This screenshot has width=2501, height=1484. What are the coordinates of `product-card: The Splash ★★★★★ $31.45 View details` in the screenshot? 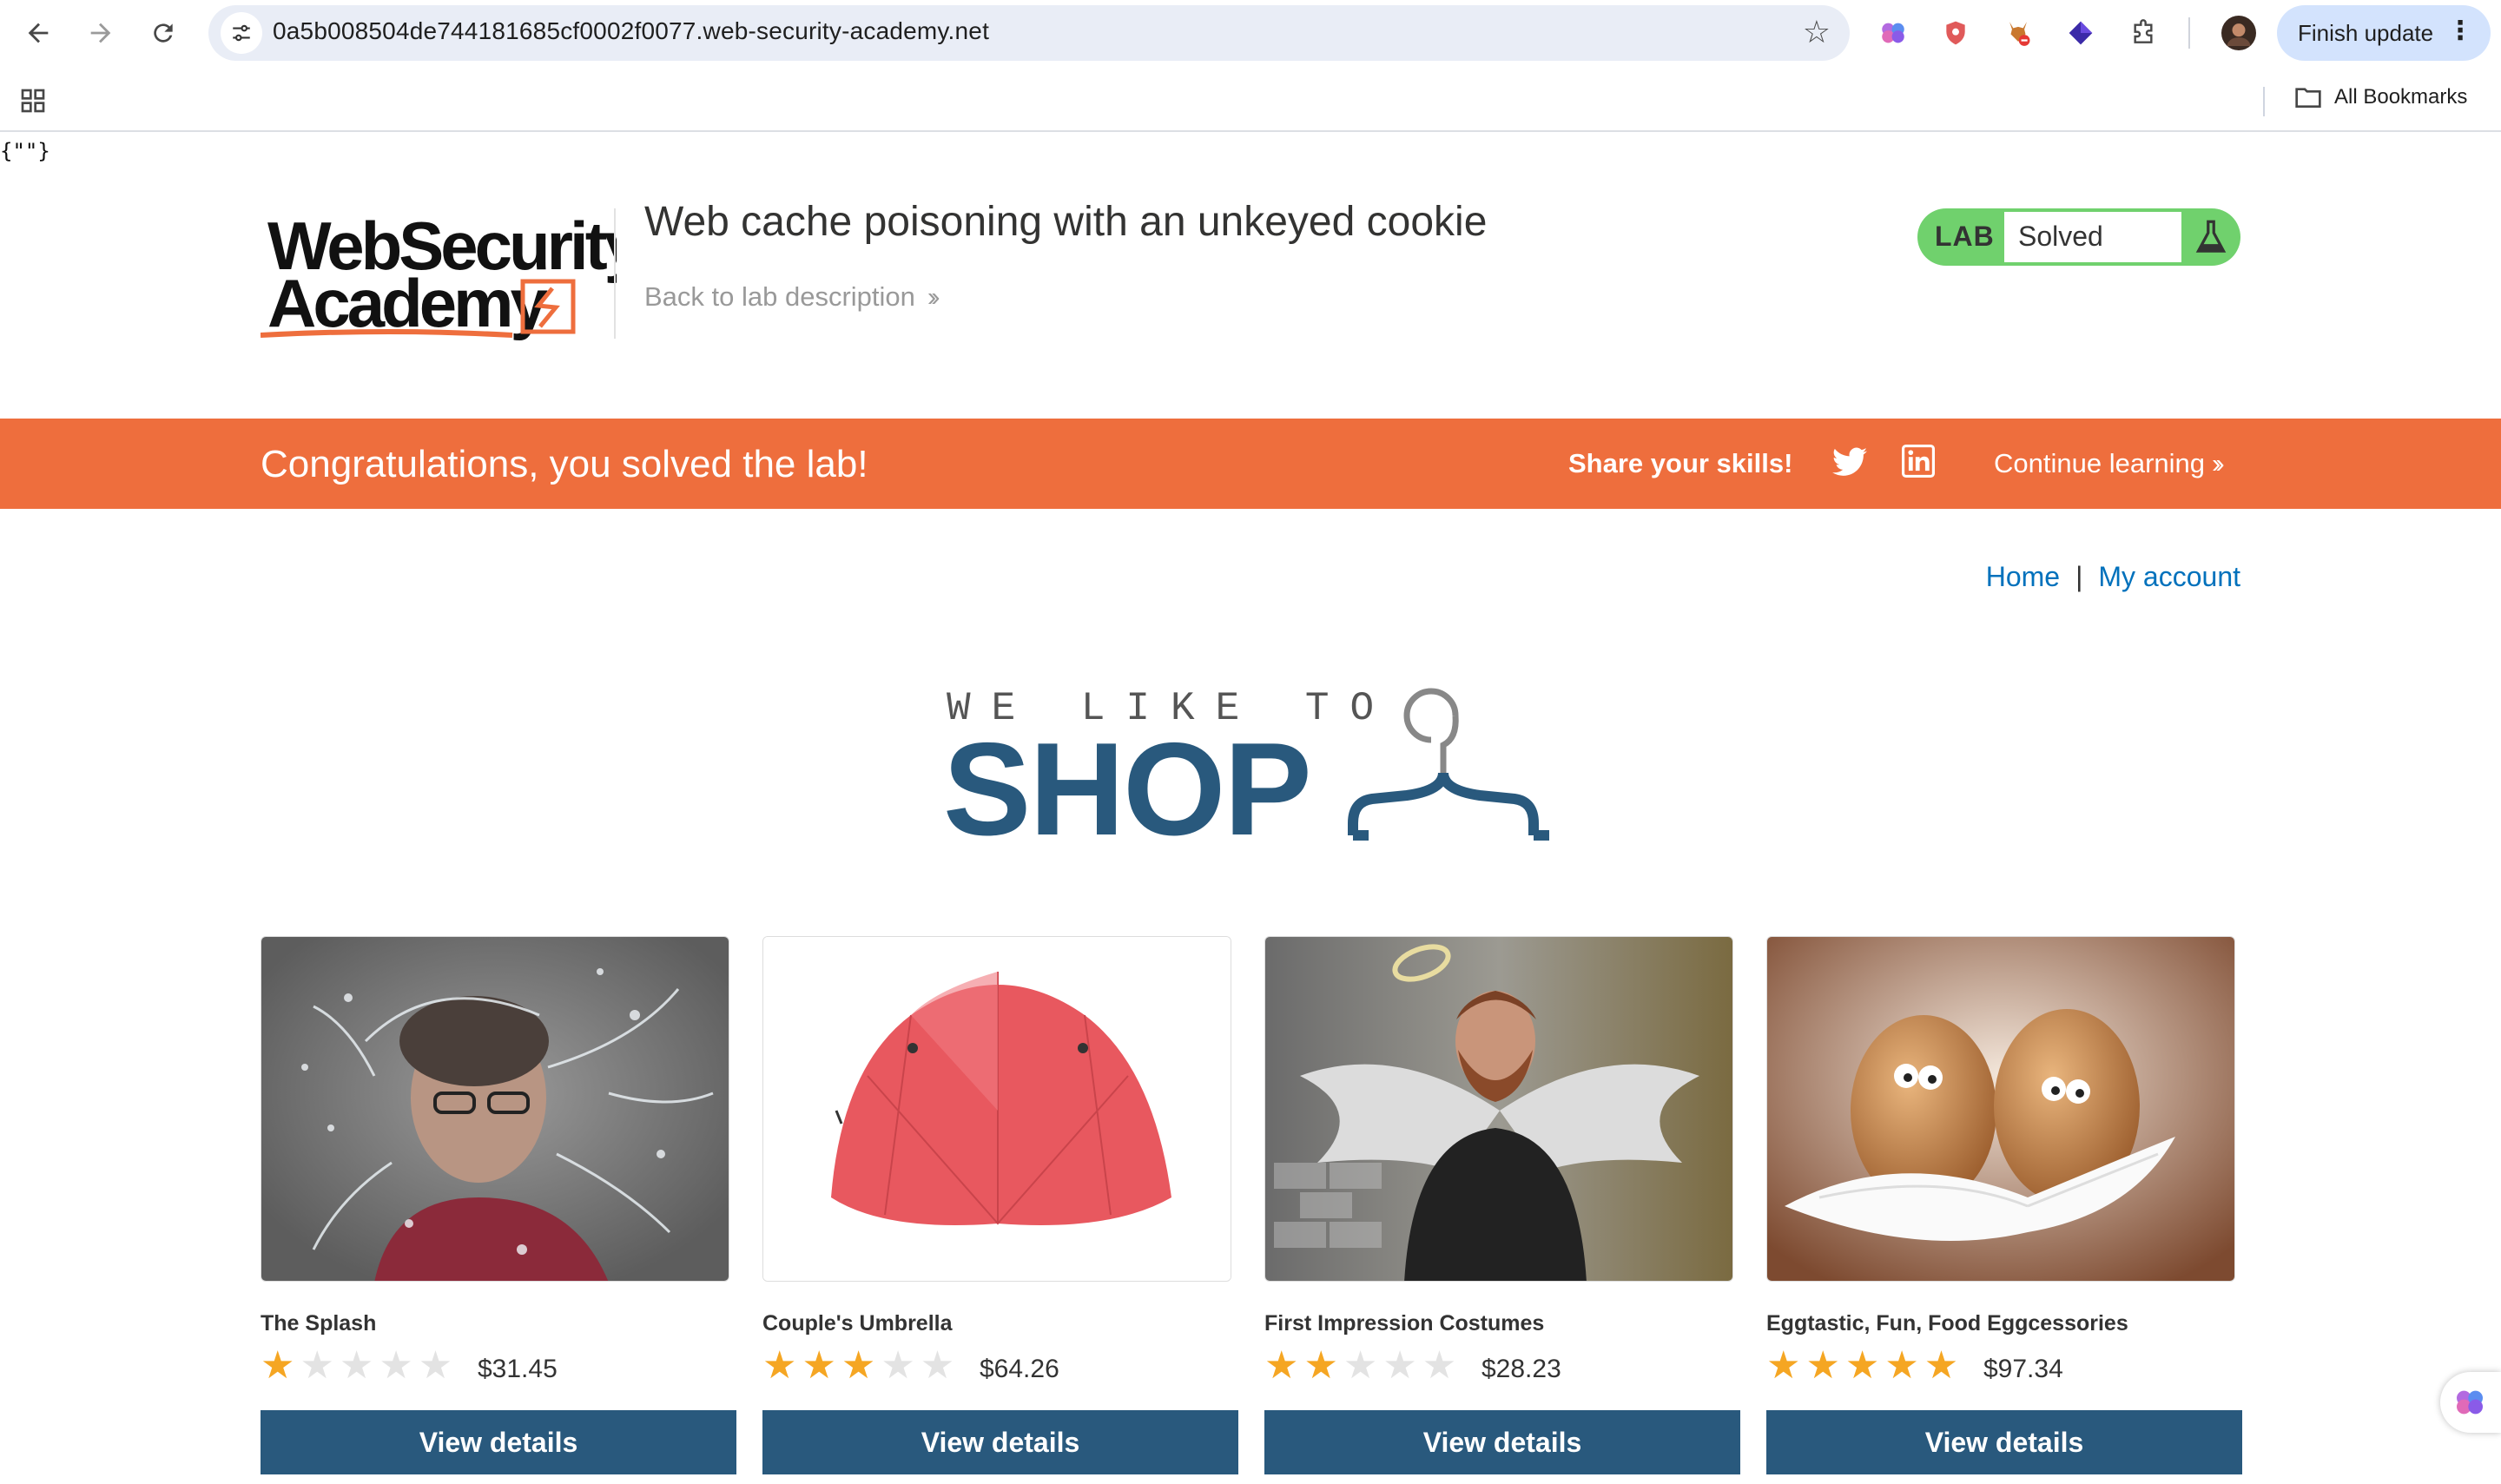 It's located at (498, 1205).